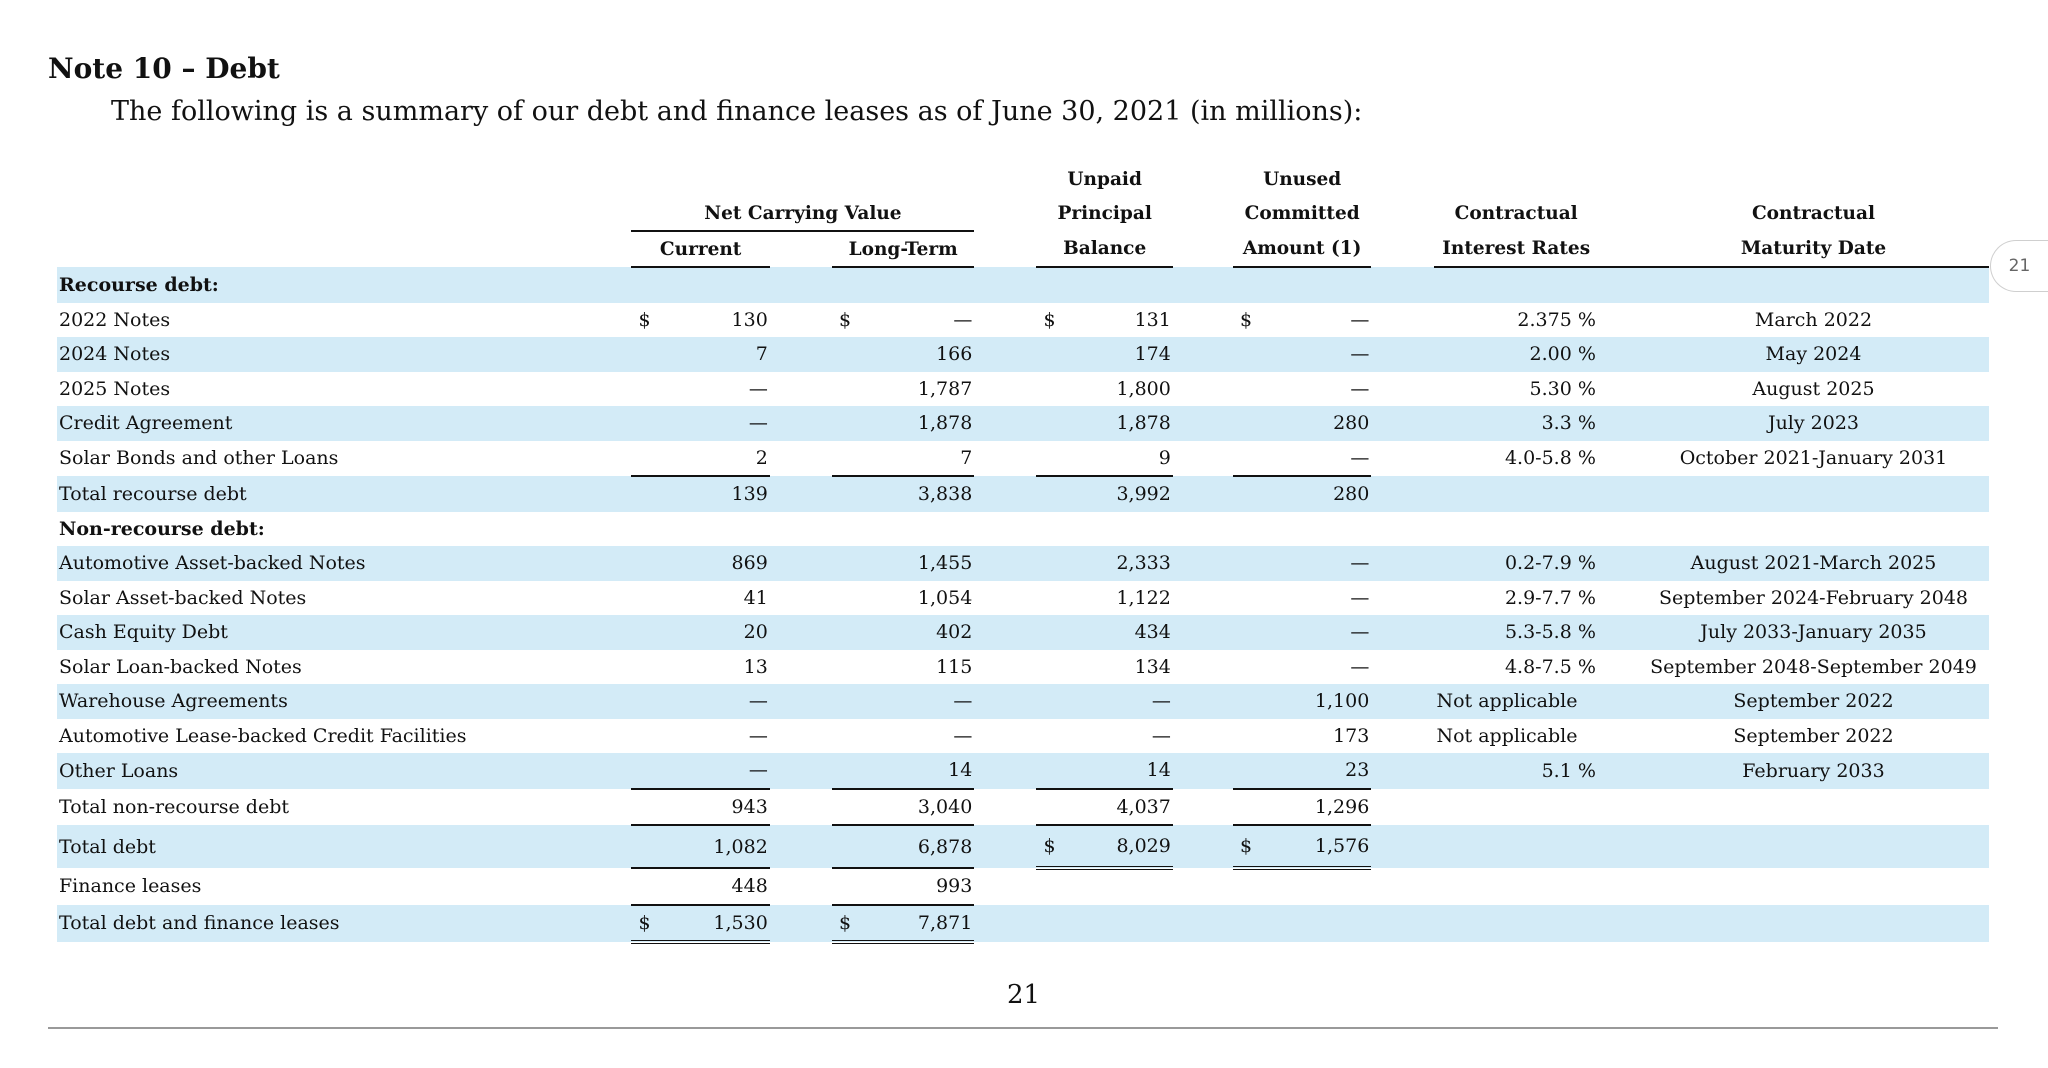 The image size is (2048, 1068). Describe the element at coordinates (710, 494) in the screenshot. I see `current-value: 139` at that location.